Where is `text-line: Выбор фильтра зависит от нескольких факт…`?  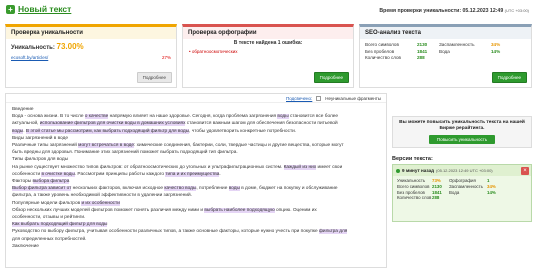 text-line: Выбор фильтра зависит от нескольких факт… is located at coordinates (196, 188).